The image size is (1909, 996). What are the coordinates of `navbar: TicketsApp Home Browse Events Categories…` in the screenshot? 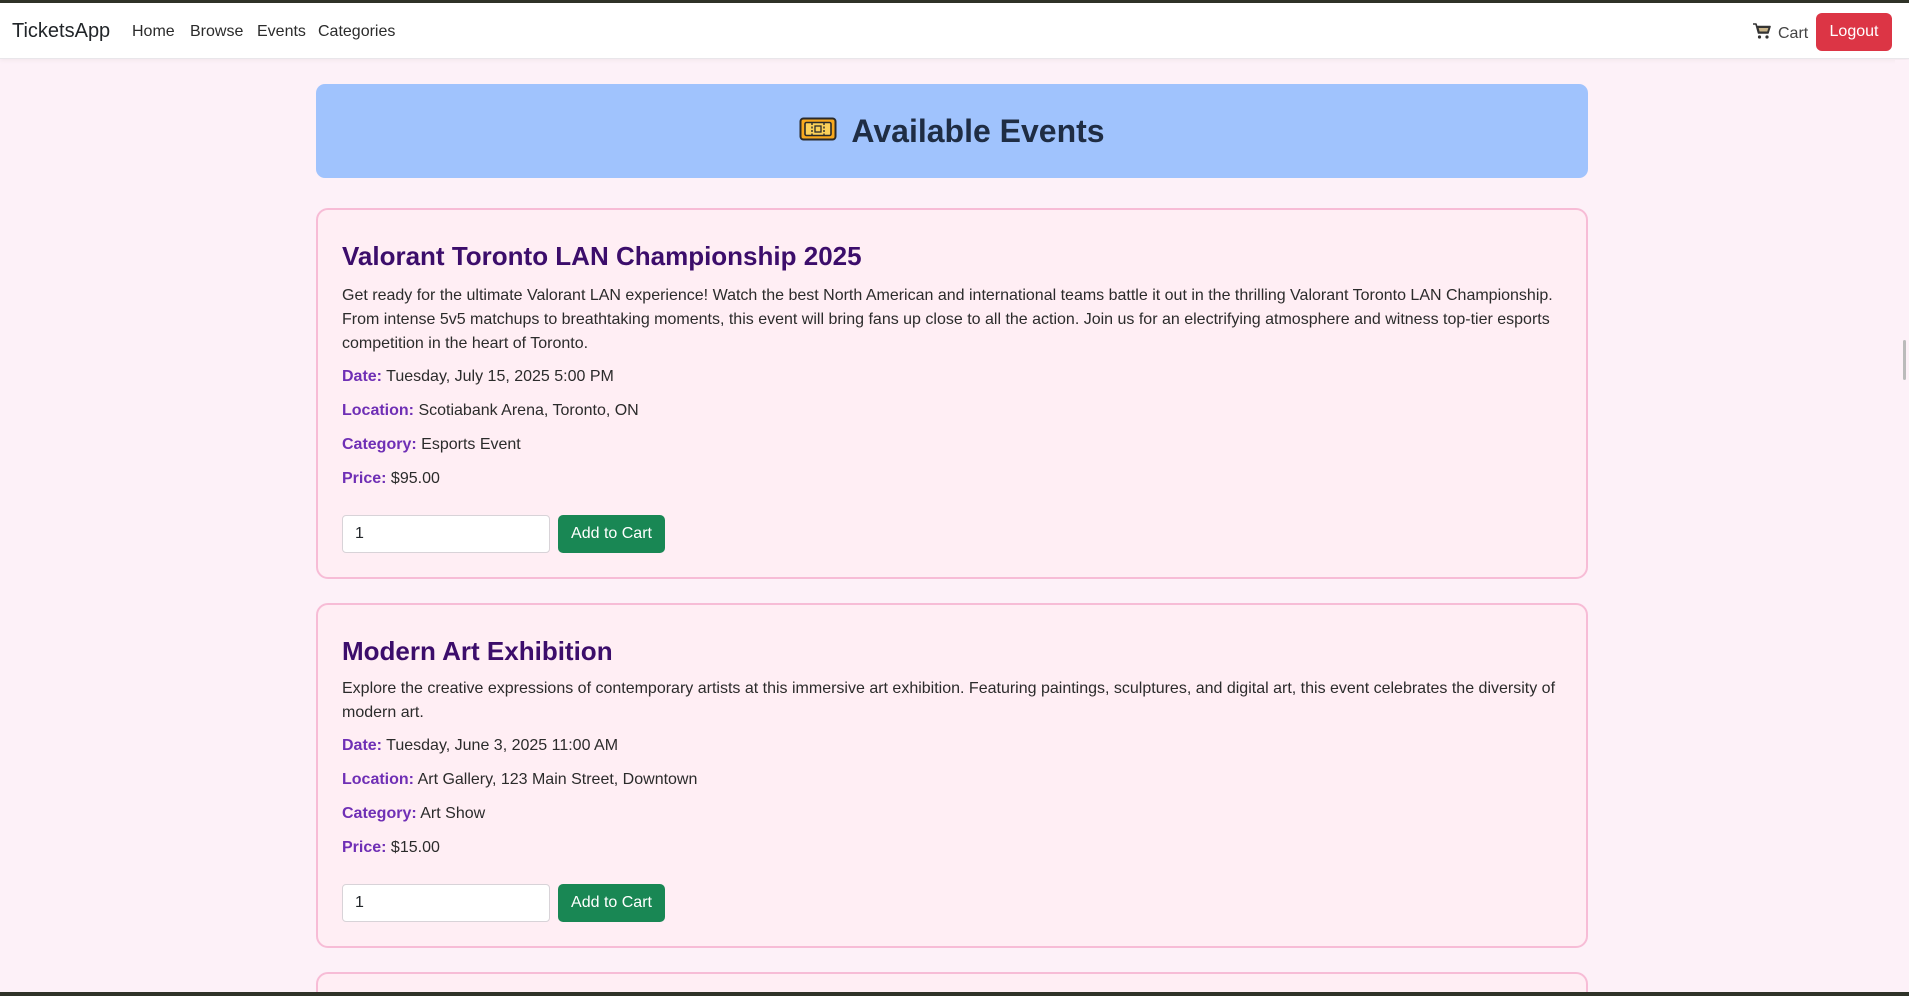 It's located at (954, 31).